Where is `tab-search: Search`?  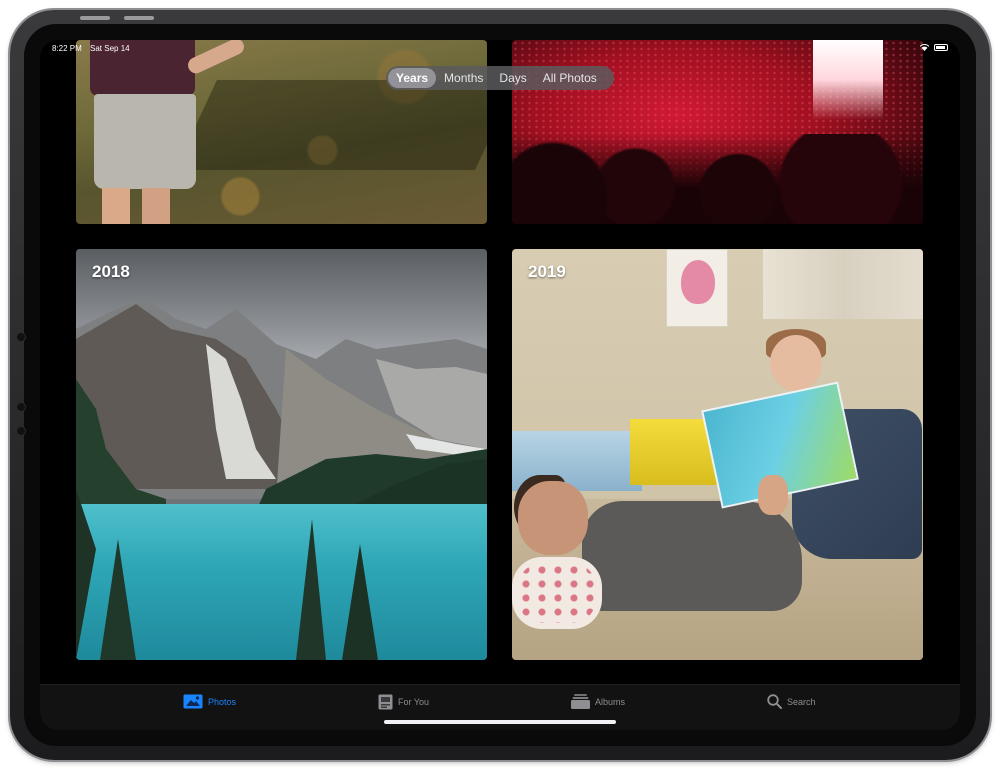
tab-search: Search is located at coordinates (791, 701).